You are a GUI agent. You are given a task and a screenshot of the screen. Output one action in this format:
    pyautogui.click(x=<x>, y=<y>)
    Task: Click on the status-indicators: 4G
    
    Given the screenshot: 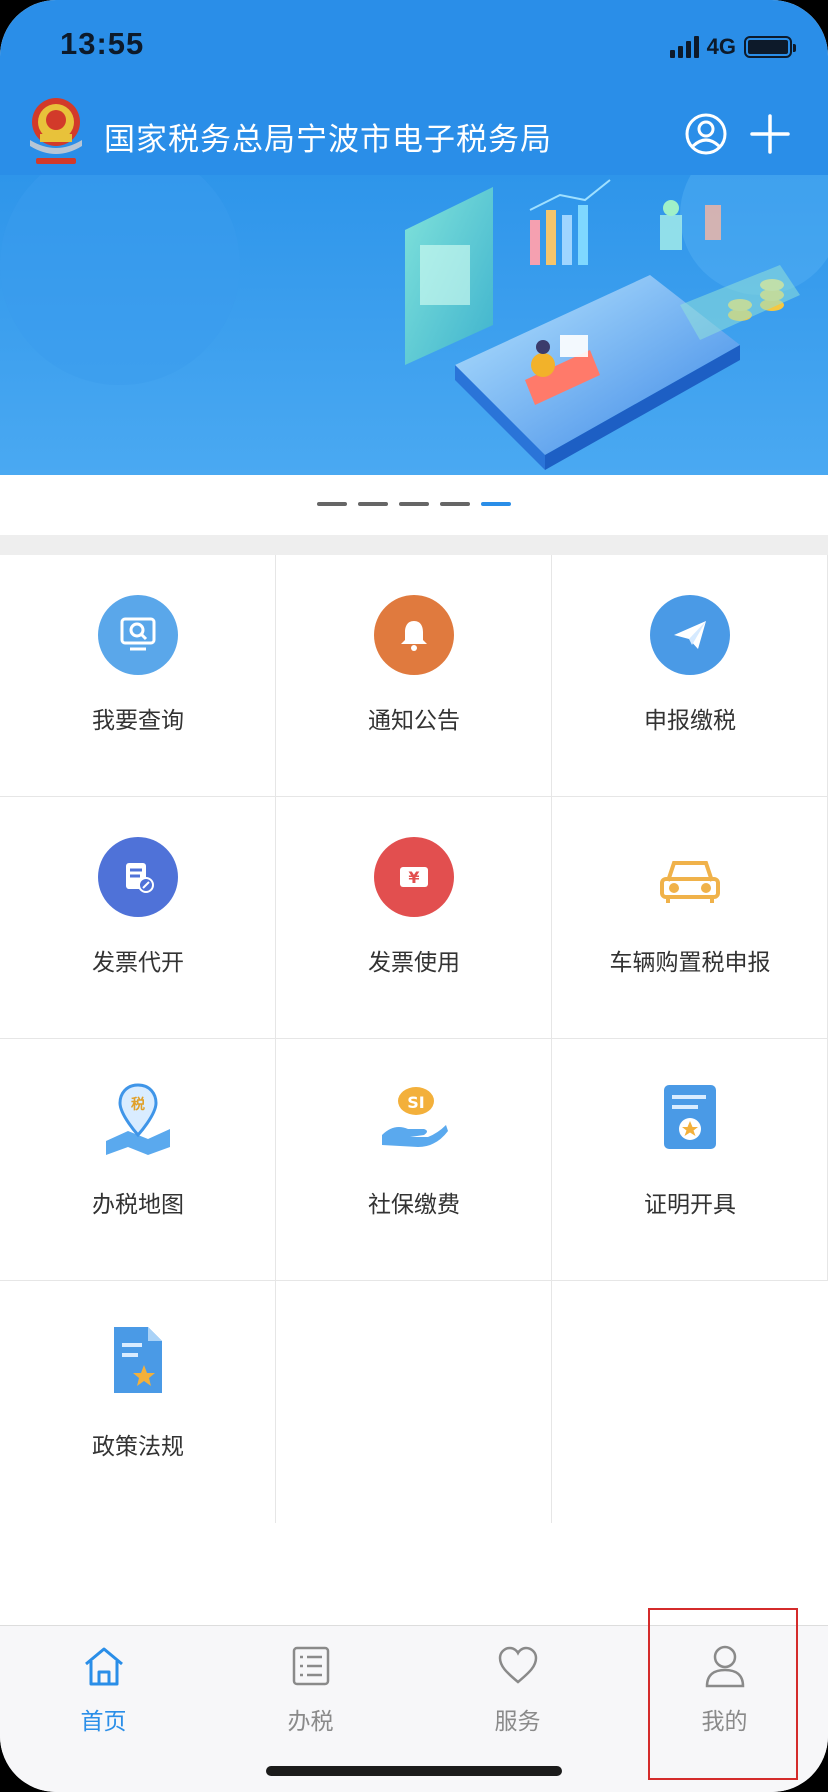 What is the action you would take?
    pyautogui.click(x=732, y=47)
    